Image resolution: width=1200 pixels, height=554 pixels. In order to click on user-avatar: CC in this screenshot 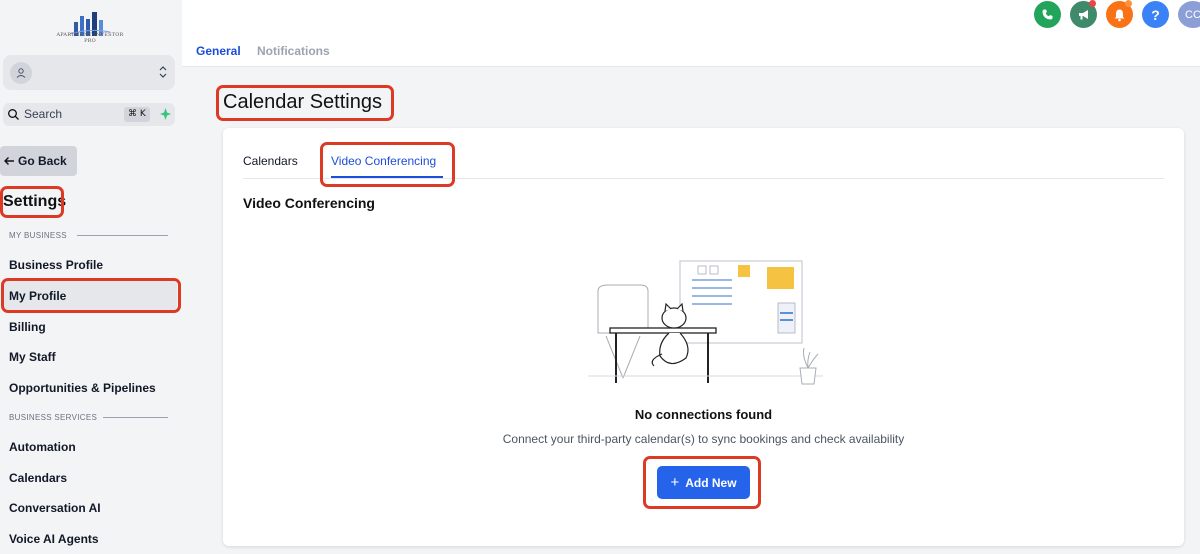, I will do `click(1189, 14)`.